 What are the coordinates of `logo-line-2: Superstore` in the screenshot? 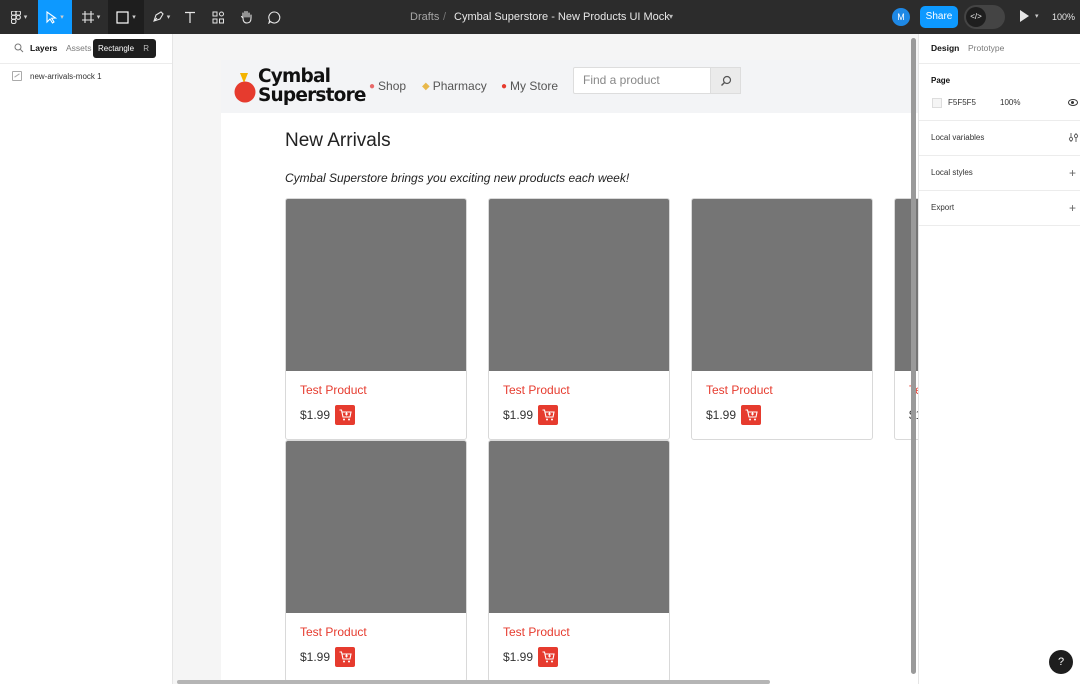 It's located at (312, 95).